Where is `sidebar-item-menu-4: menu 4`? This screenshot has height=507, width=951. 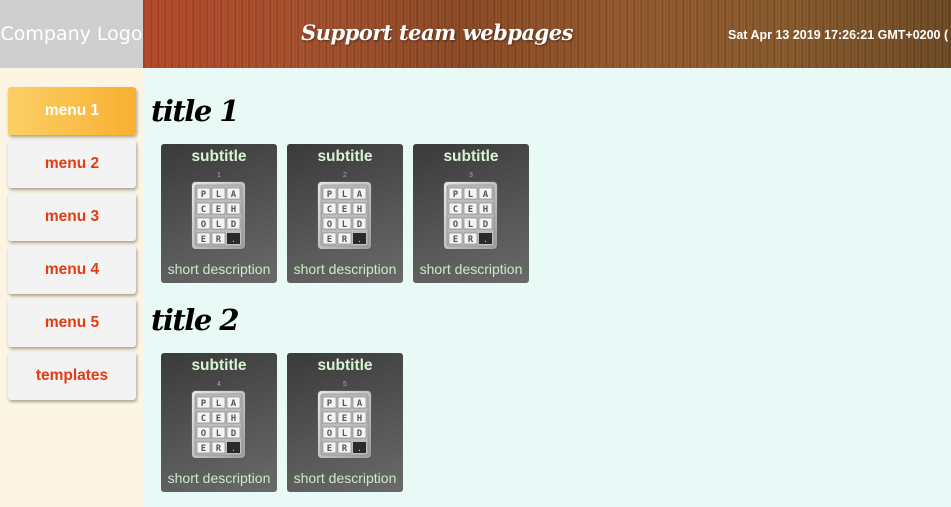 sidebar-item-menu-4: menu 4 is located at coordinates (72, 270).